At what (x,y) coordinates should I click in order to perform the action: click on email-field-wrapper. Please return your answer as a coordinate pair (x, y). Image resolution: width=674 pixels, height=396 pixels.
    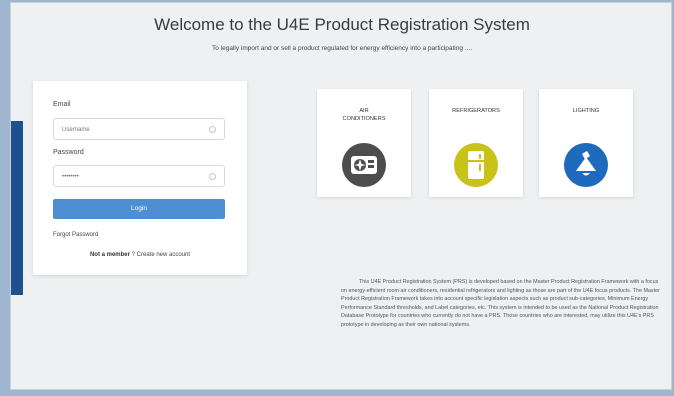
    Looking at the image, I should click on (139, 129).